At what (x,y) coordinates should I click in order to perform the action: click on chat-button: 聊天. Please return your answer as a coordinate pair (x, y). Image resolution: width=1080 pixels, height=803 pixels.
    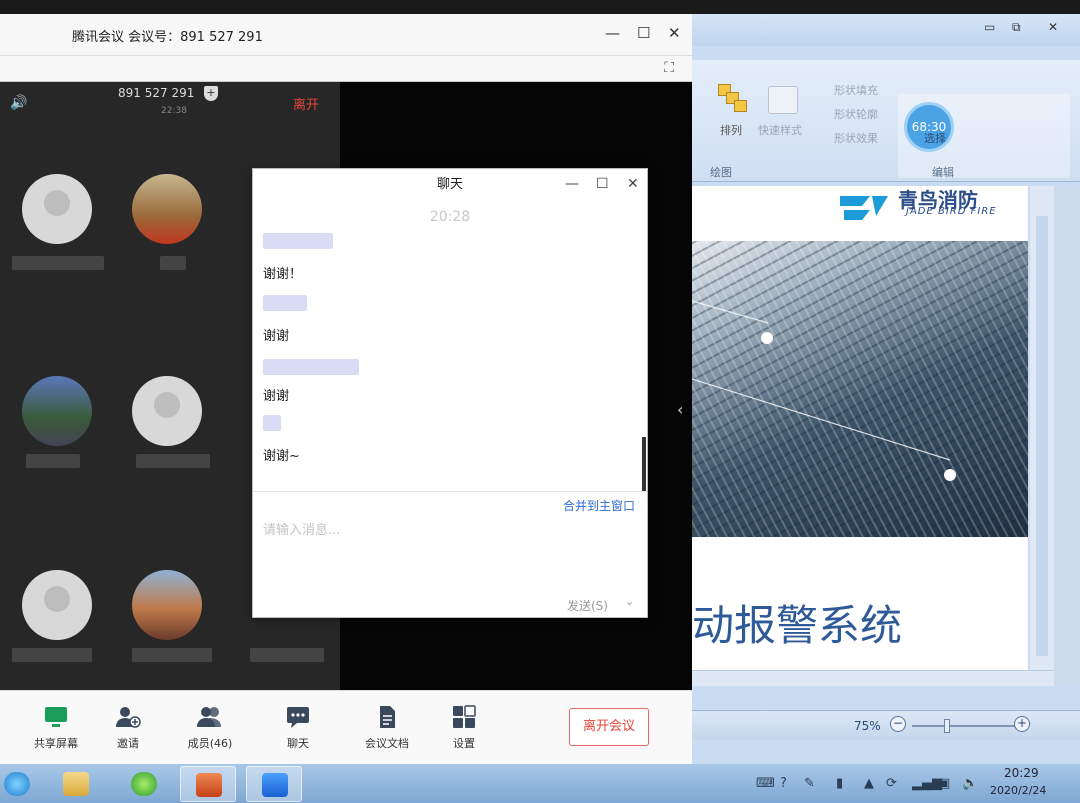
    Looking at the image, I should click on (298, 728).